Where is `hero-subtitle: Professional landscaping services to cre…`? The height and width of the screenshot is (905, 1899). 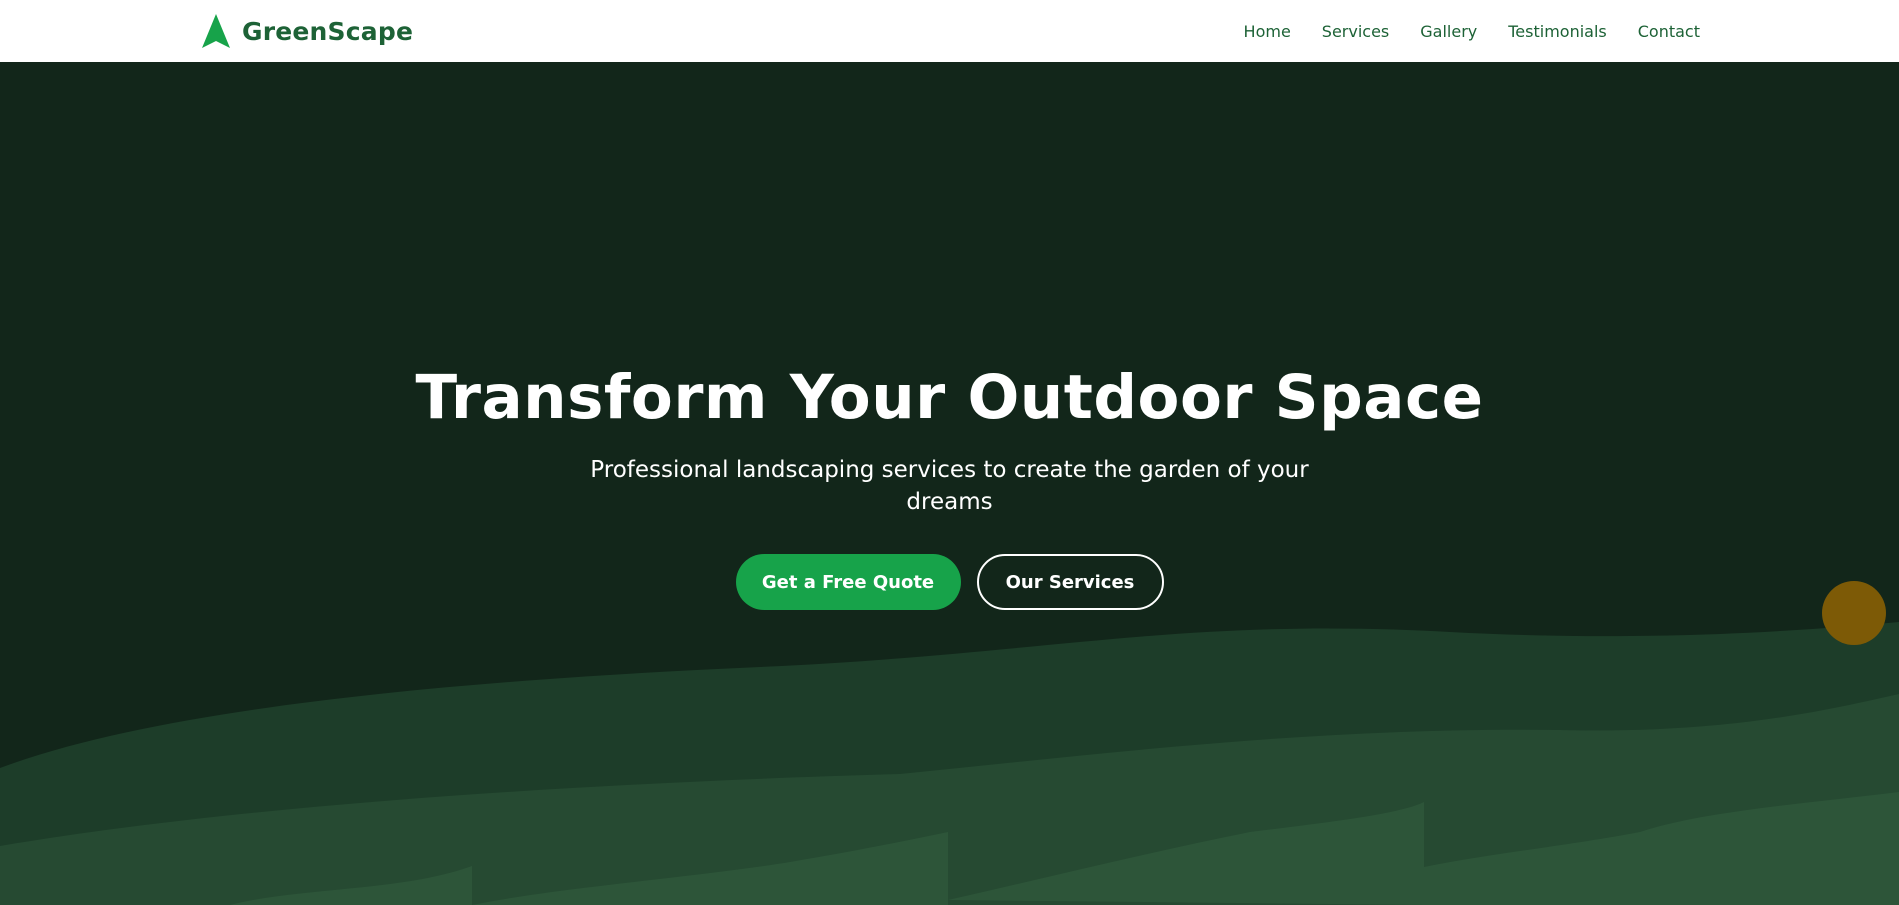
hero-subtitle: Professional landscaping services to cre… is located at coordinates (949, 486).